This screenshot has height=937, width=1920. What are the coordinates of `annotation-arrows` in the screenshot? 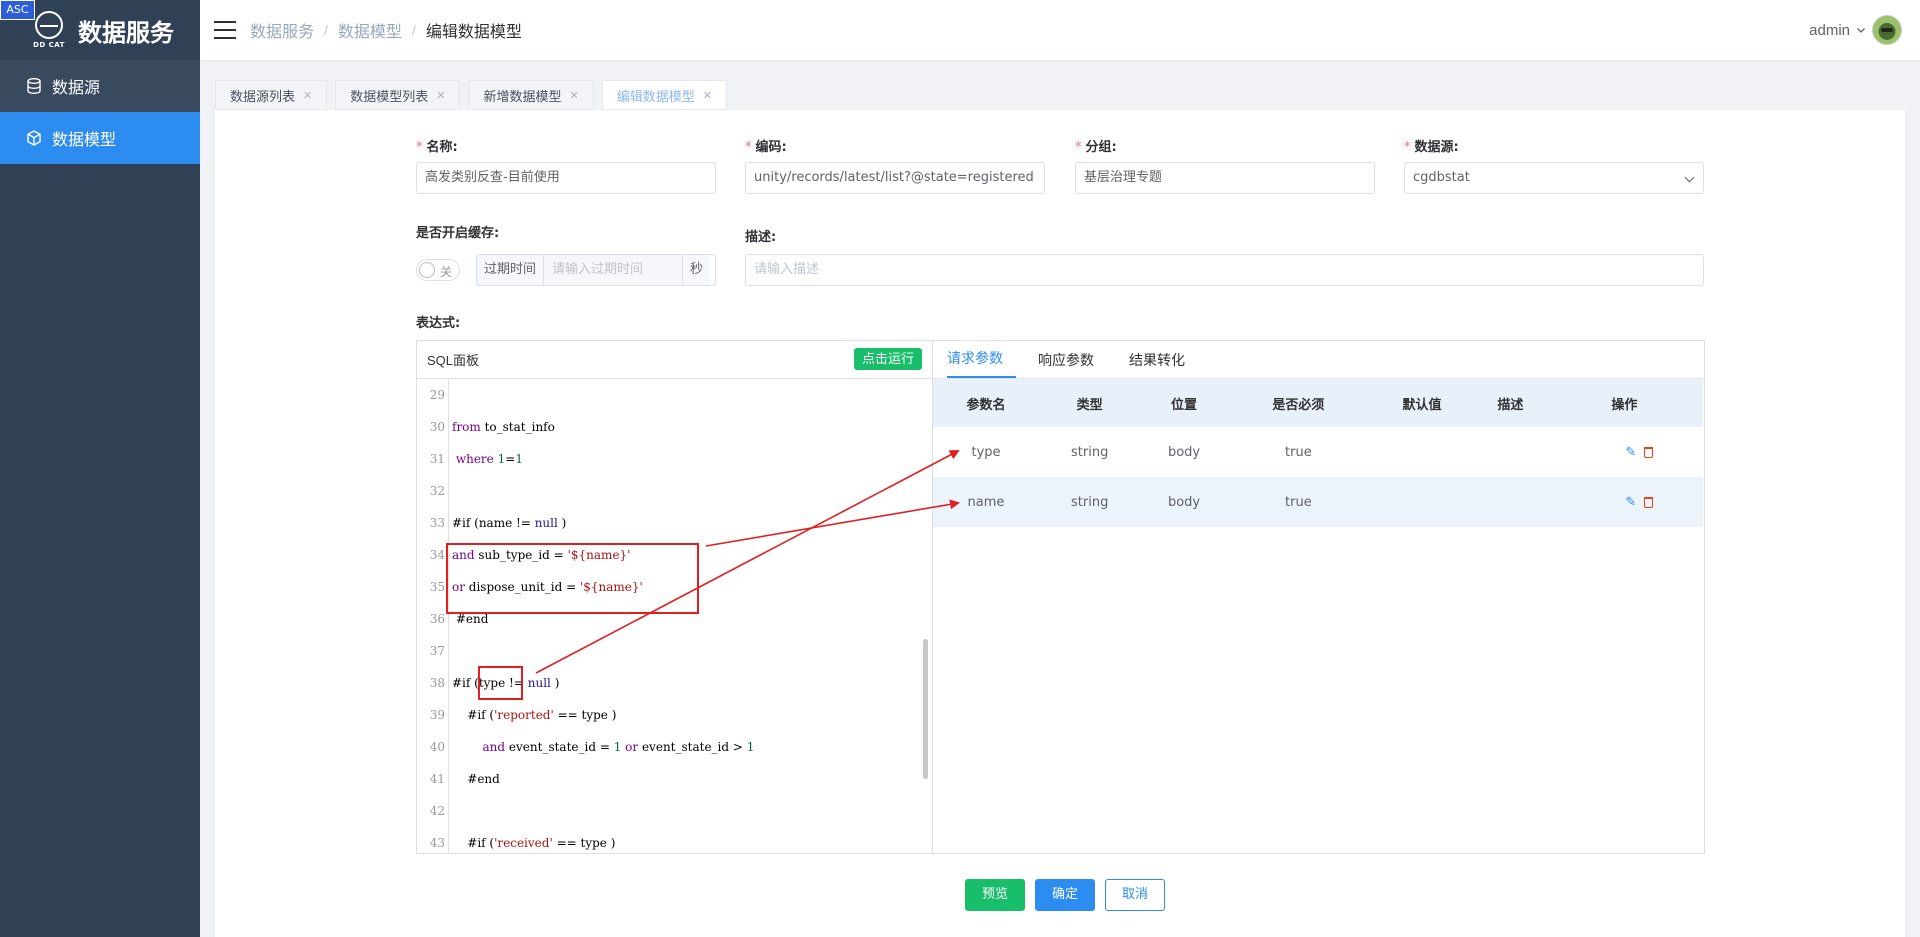 It's located at (747, 562).